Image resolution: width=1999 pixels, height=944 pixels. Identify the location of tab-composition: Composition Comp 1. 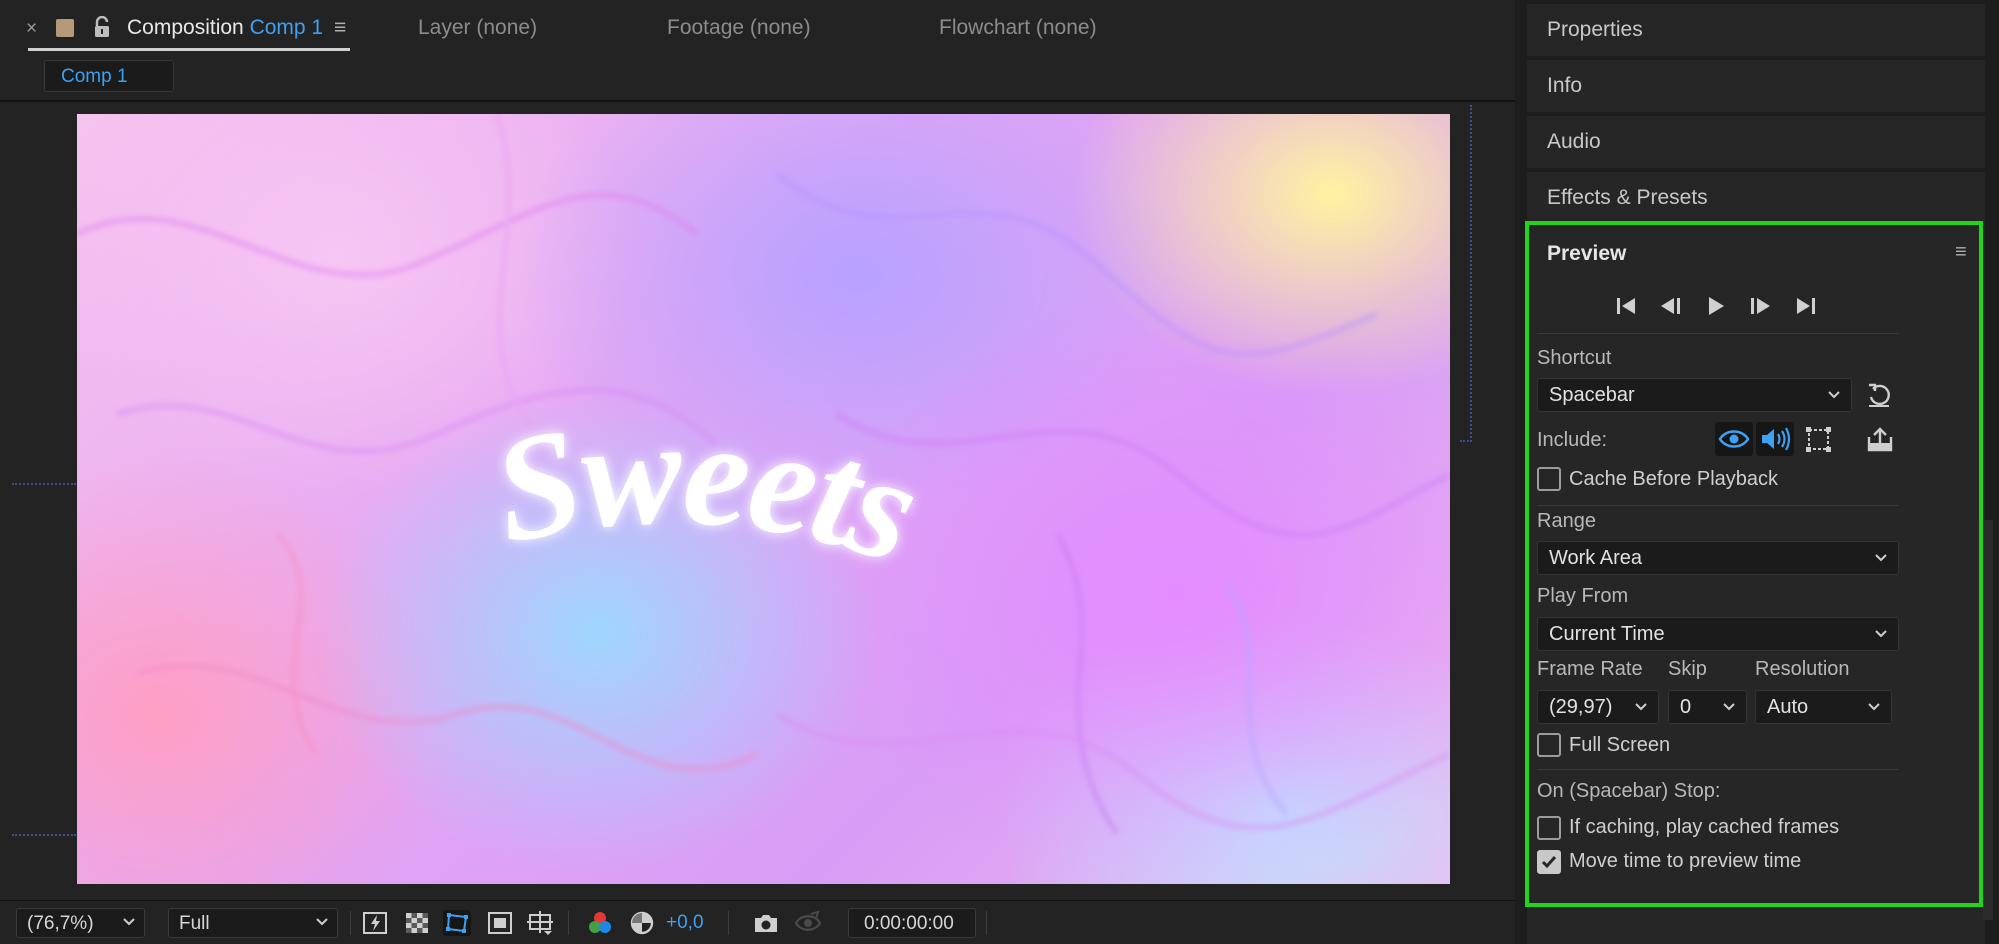
(225, 28).